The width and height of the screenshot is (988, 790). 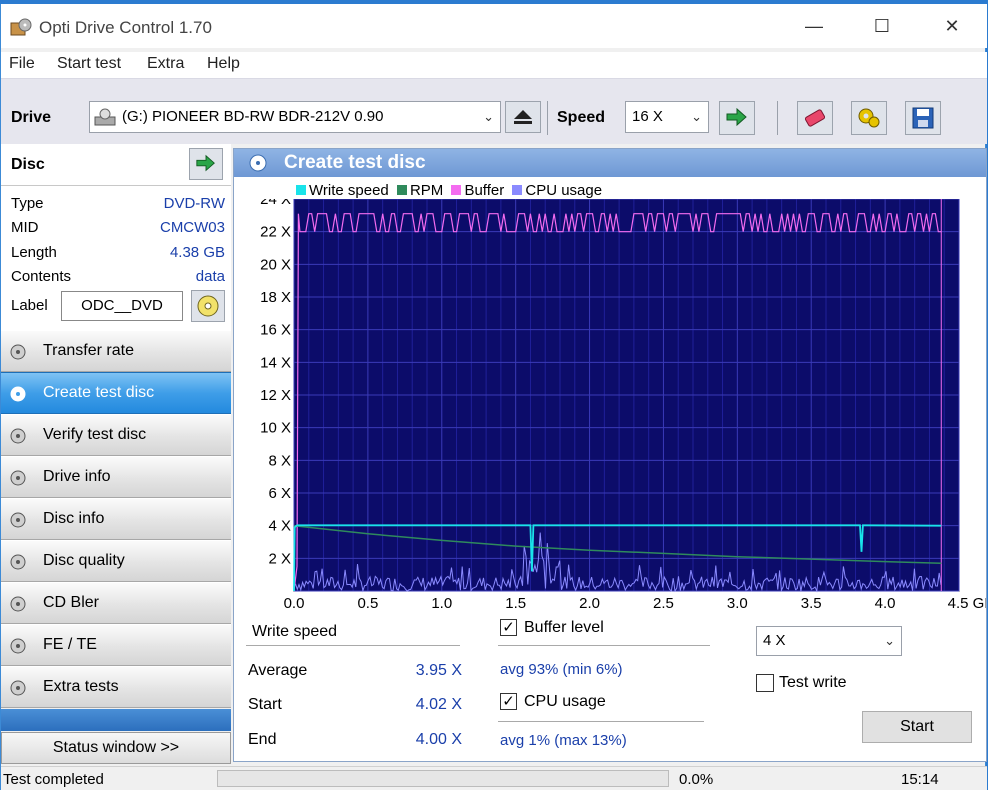 I want to click on eject-button, so click(x=523, y=117).